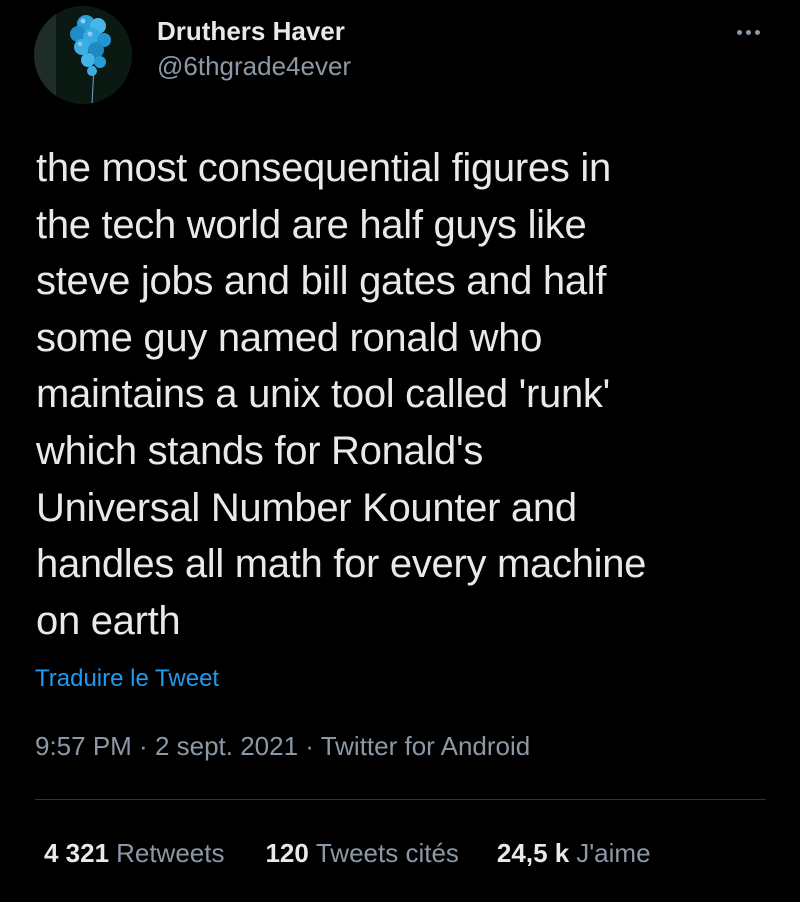 The width and height of the screenshot is (800, 902). What do you see at coordinates (321, 281) in the screenshot?
I see `tweet-text-line: steve jobs and bill gates and half` at bounding box center [321, 281].